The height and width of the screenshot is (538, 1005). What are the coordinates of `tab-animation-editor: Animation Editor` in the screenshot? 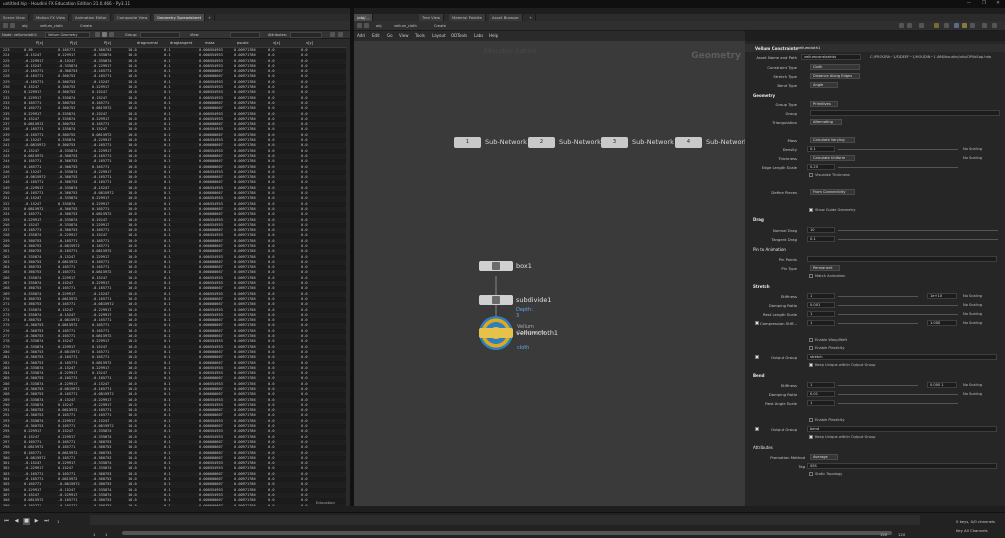 It's located at (91, 17).